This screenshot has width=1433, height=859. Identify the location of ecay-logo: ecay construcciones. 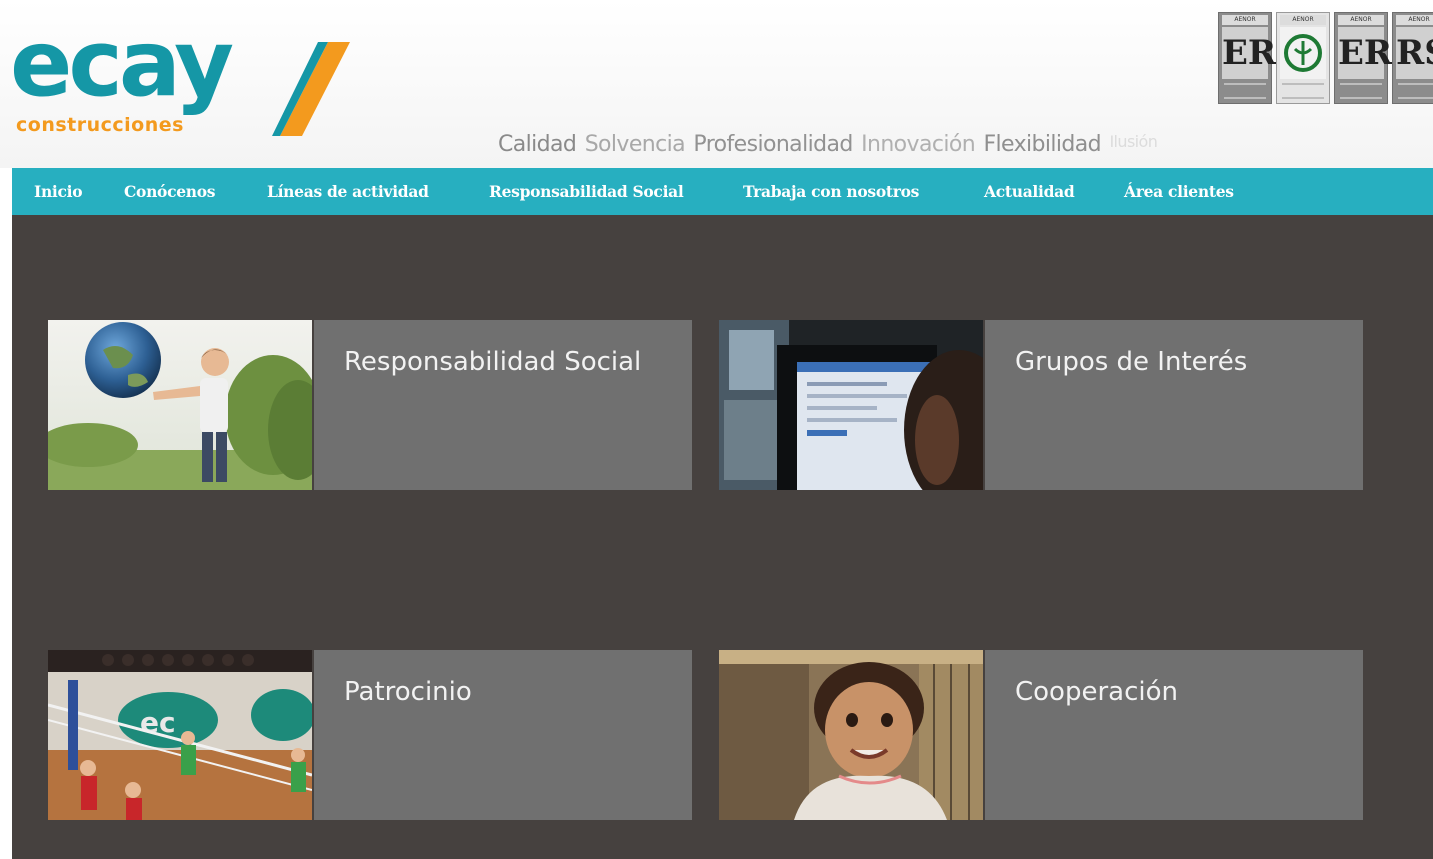
(180, 79).